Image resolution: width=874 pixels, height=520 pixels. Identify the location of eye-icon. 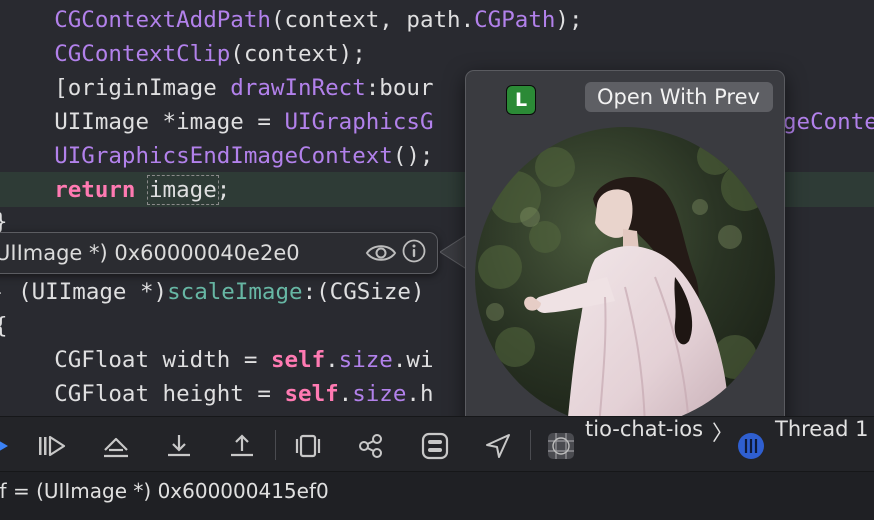
(381, 253).